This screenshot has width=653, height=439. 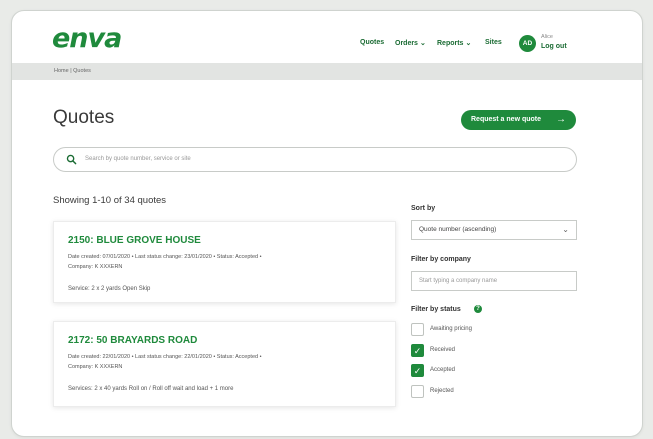 What do you see at coordinates (458, 229) in the screenshot?
I see `sort-value: Quote number (ascending)` at bounding box center [458, 229].